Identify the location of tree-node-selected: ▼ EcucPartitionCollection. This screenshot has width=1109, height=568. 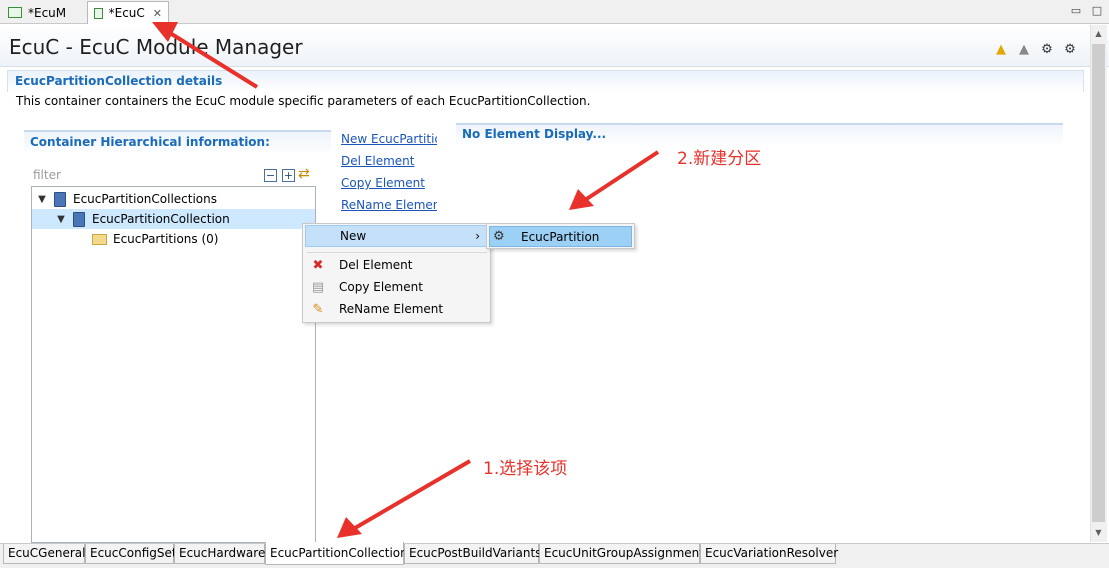
(173, 219).